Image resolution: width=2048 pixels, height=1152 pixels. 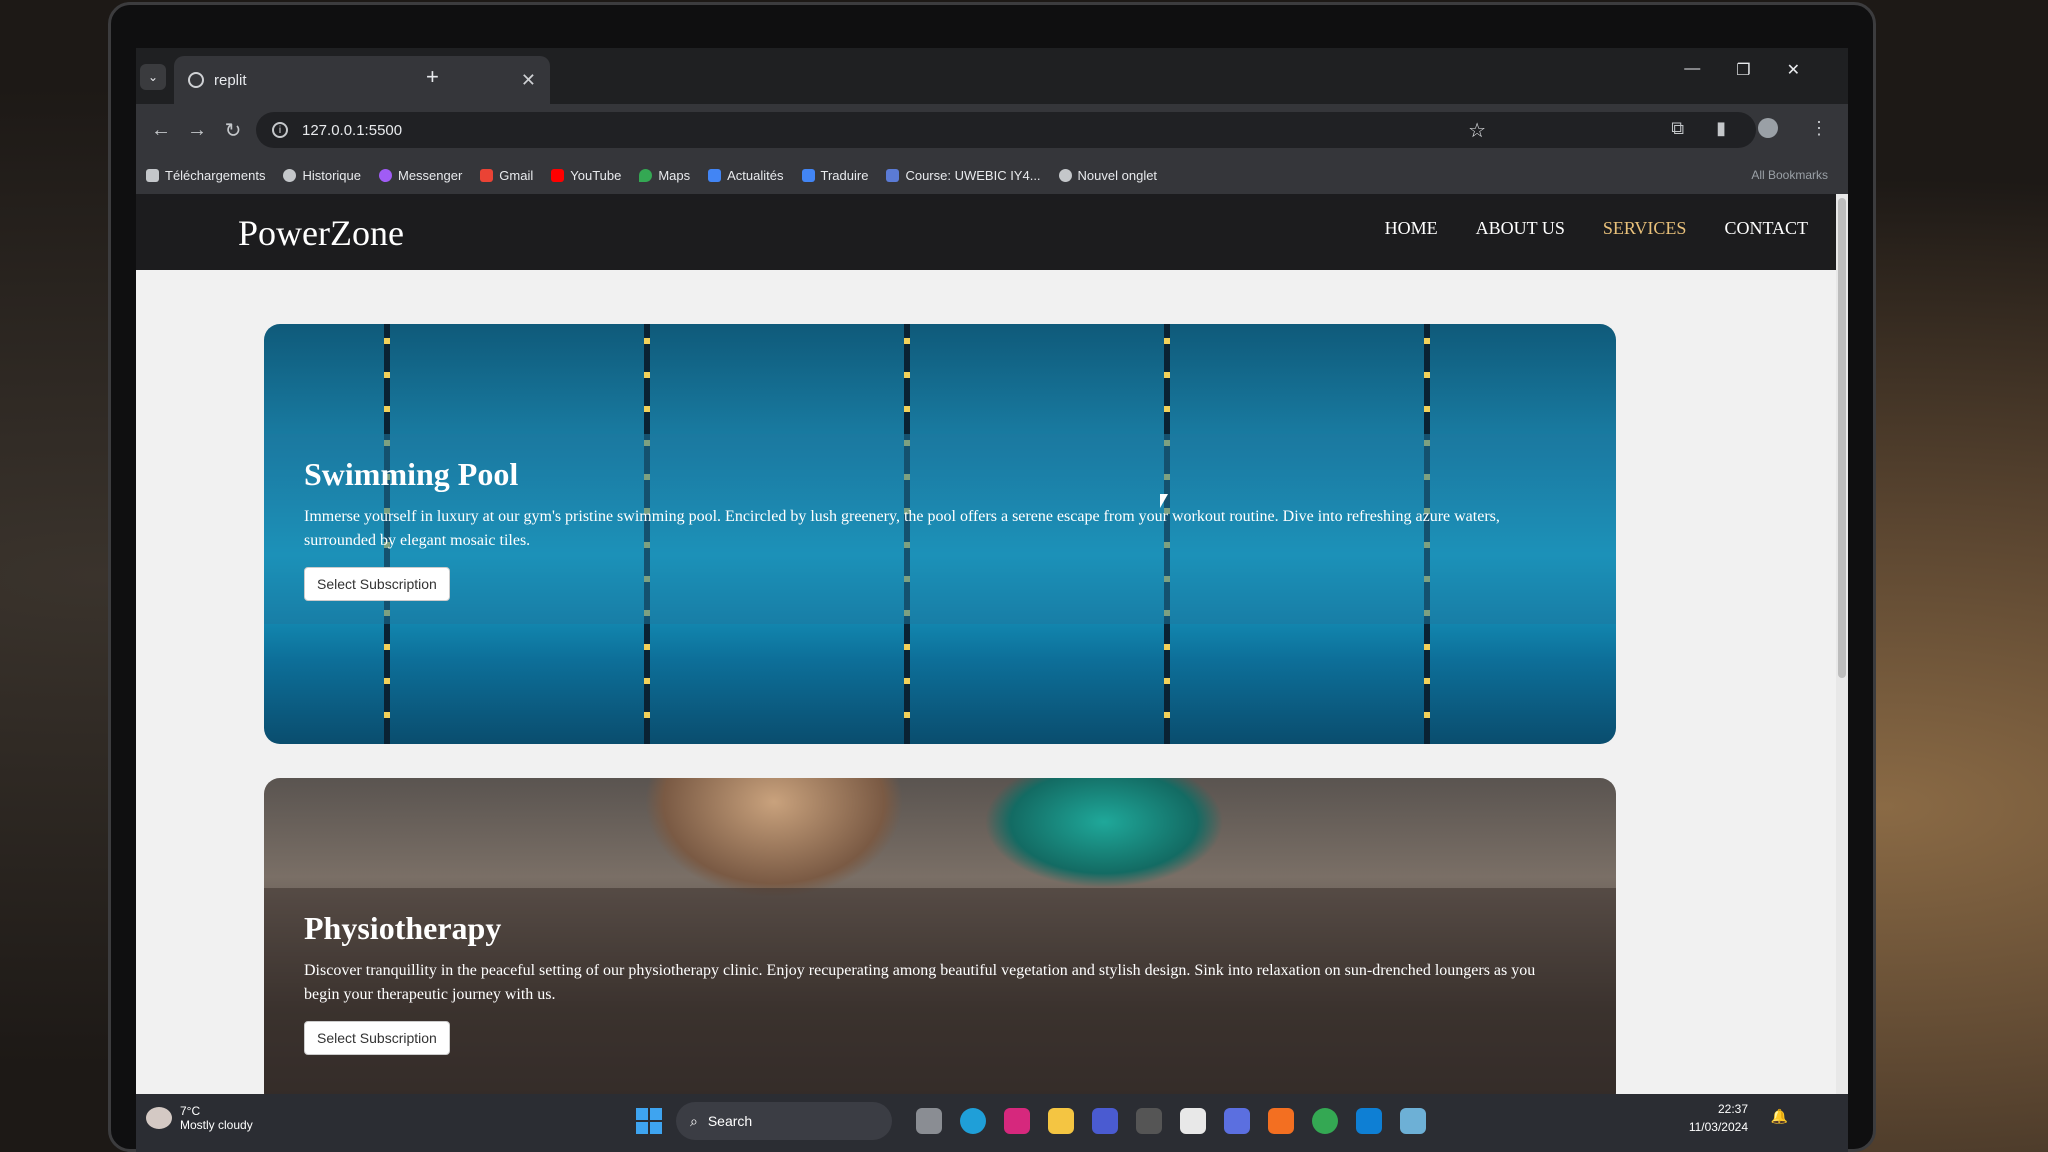 I want to click on edge-icon, so click(x=973, y=1121).